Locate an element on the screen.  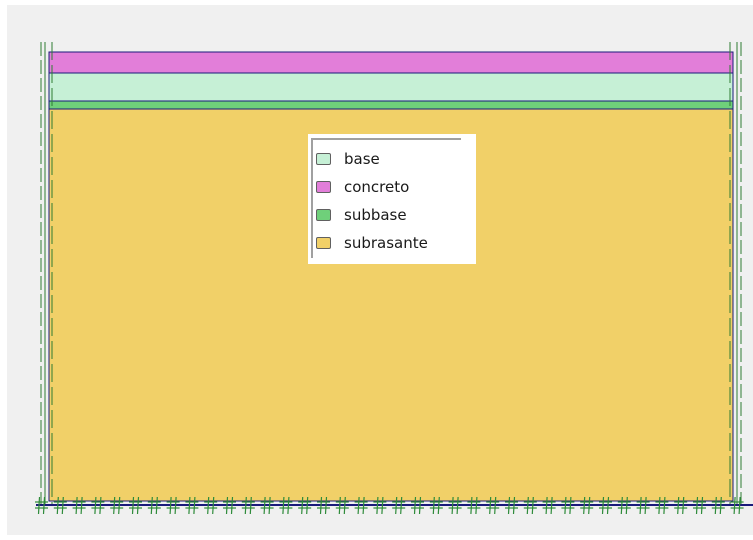
legend-item-subrasante: subrasante is located at coordinates (372, 243).